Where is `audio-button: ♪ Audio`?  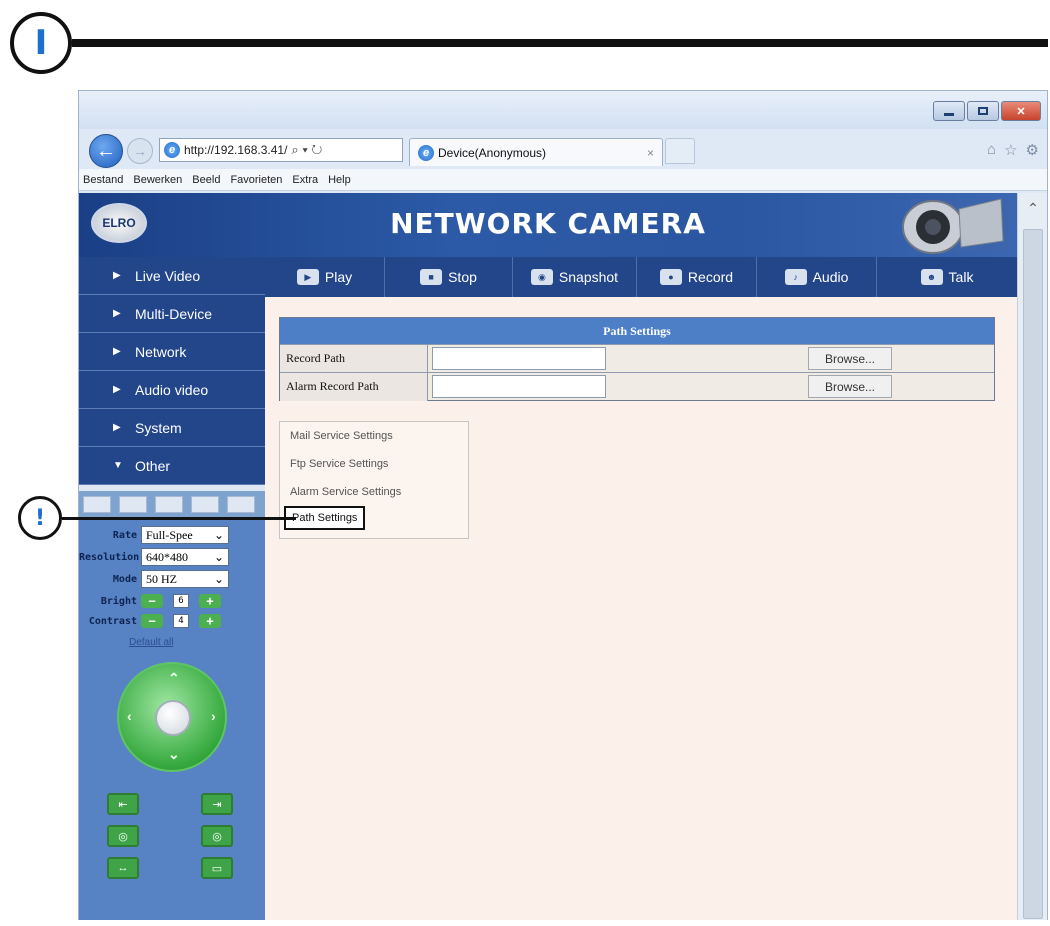 audio-button: ♪ Audio is located at coordinates (817, 277).